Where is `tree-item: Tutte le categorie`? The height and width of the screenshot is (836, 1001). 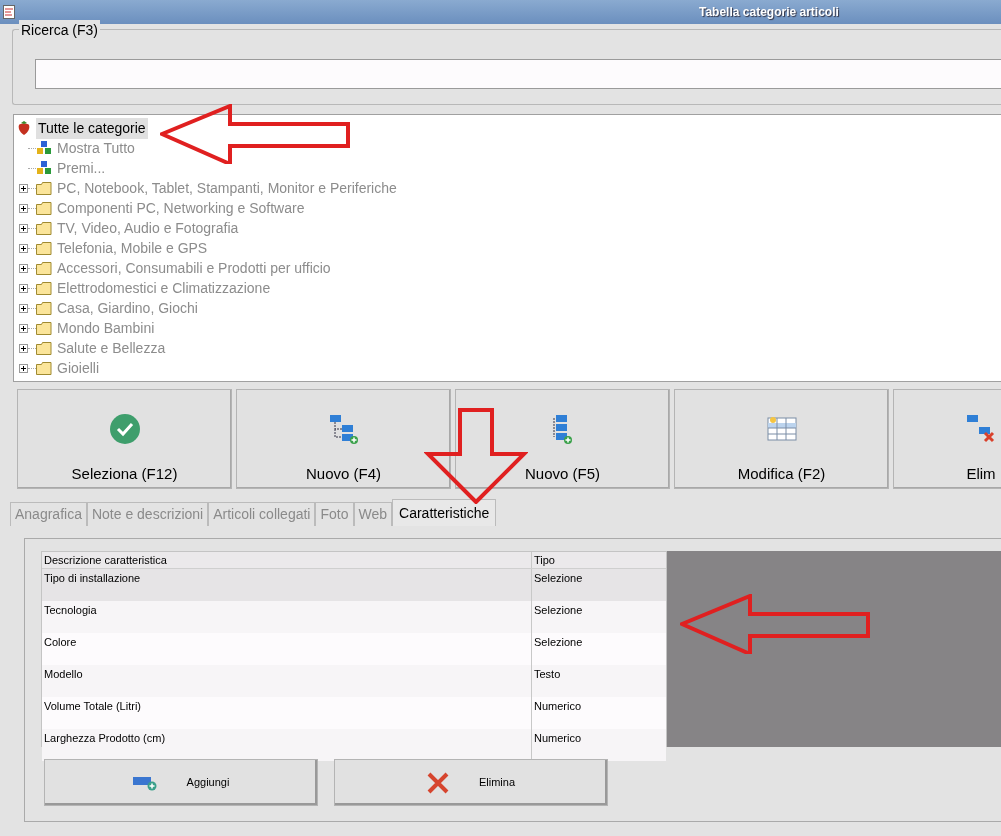
tree-item: Tutte le categorie is located at coordinates (92, 128).